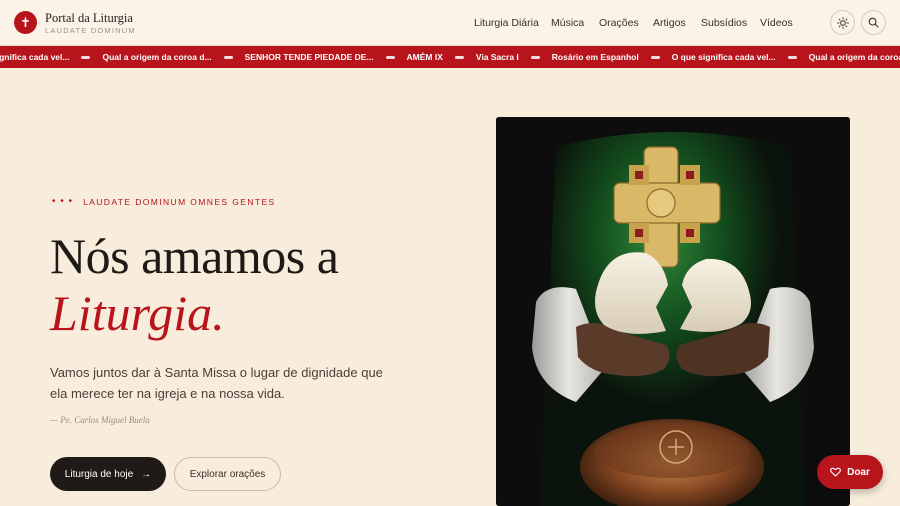 The width and height of the screenshot is (900, 506). I want to click on donate-label: Doar, so click(858, 472).